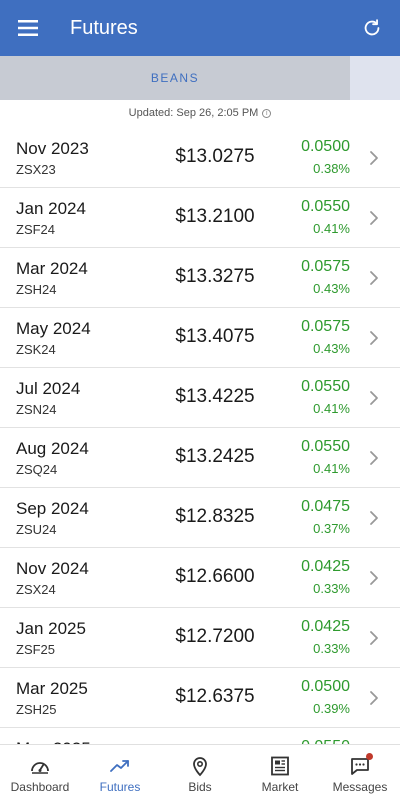 This screenshot has width=400, height=800. What do you see at coordinates (200, 767) in the screenshot?
I see `map-pin-icon` at bounding box center [200, 767].